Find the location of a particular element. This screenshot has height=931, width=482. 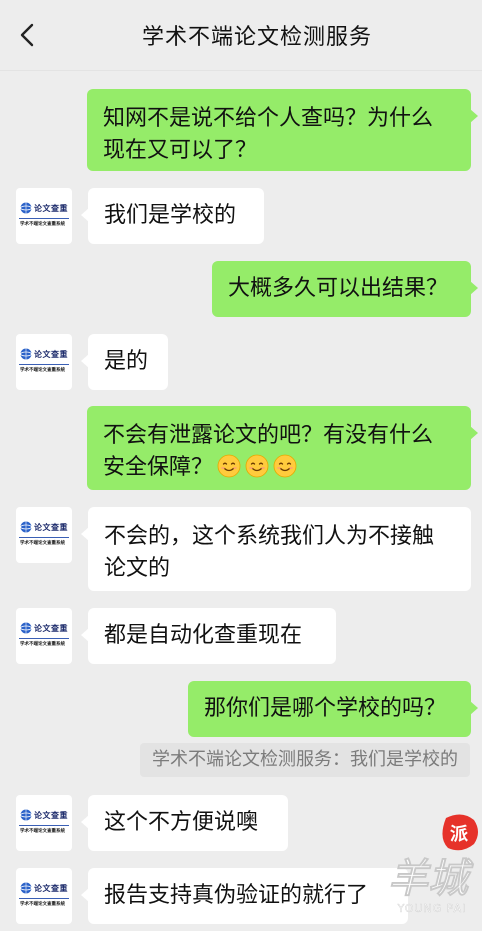

message-line: 现在又可以了？ is located at coordinates (180, 150).